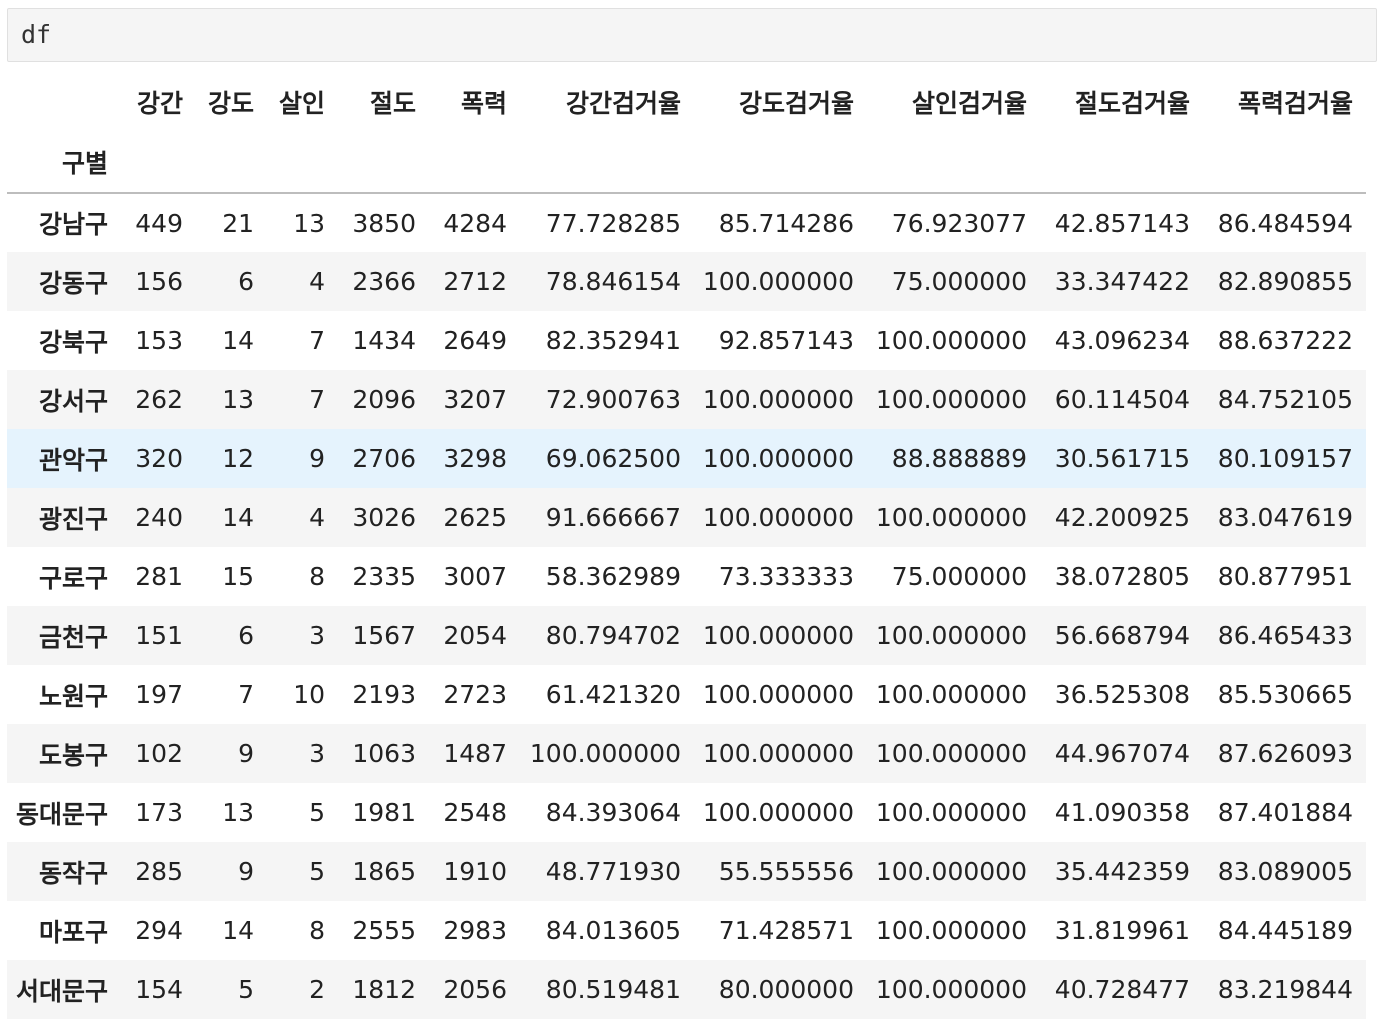  What do you see at coordinates (1122, 930) in the screenshot?
I see `table-cell: 31.819961` at bounding box center [1122, 930].